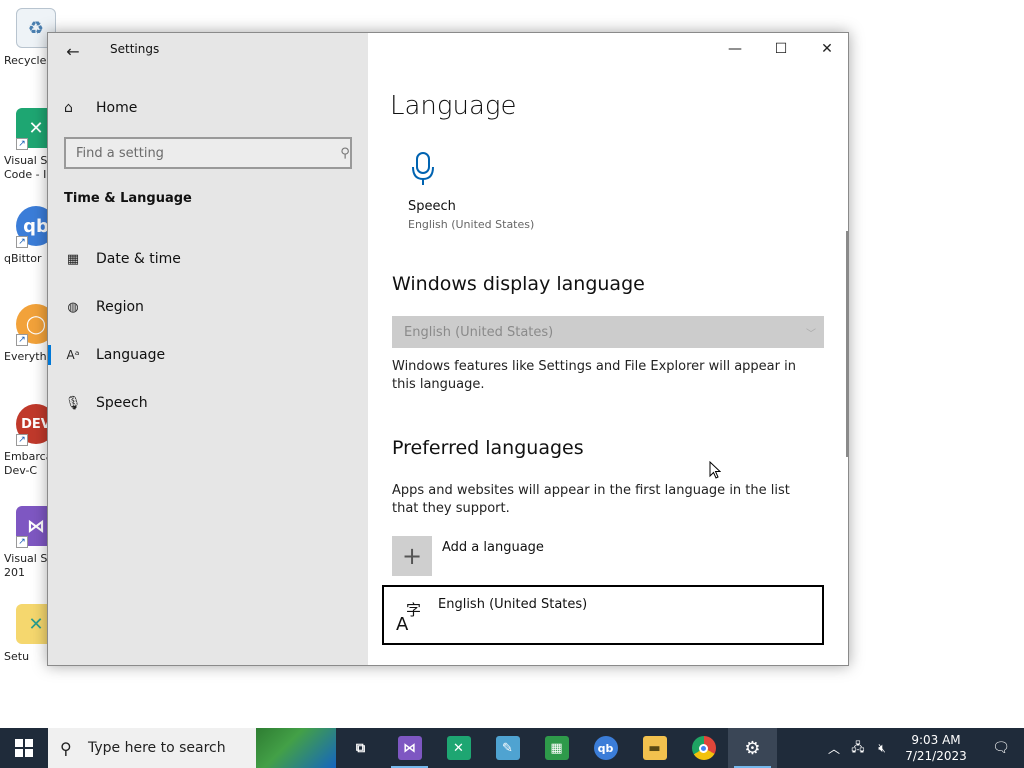  I want to click on language-list-item: A字 English (United States), so click(603, 615).